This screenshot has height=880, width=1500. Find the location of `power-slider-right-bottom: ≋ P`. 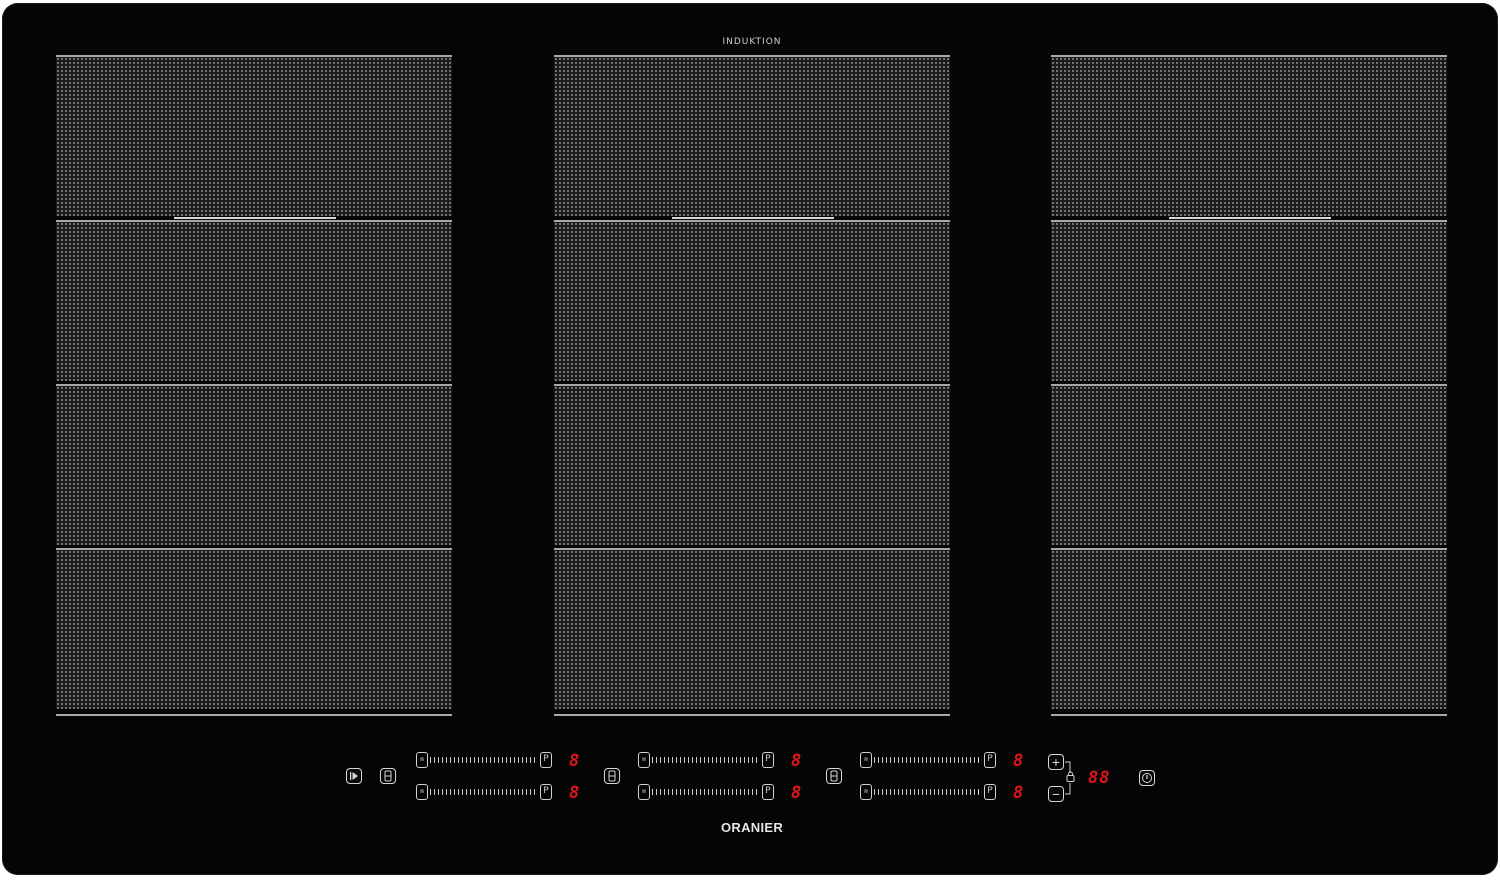

power-slider-right-bottom: ≋ P is located at coordinates (928, 792).